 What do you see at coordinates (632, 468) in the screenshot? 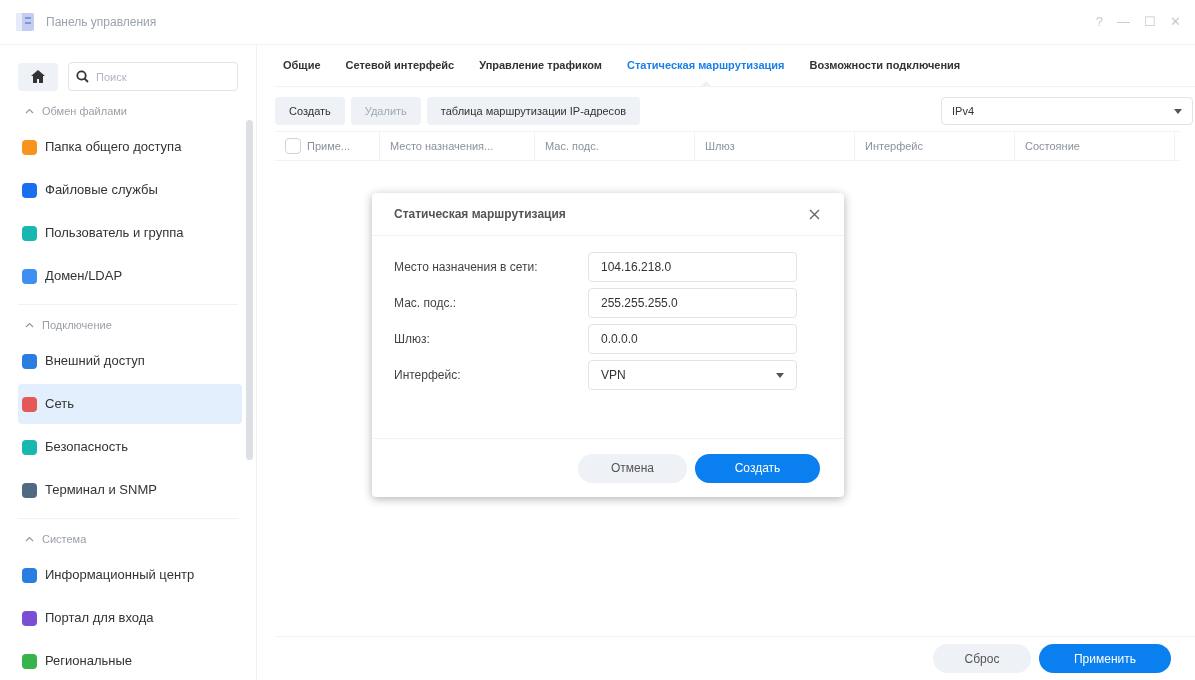
I see `cancel-button: Отмена` at bounding box center [632, 468].